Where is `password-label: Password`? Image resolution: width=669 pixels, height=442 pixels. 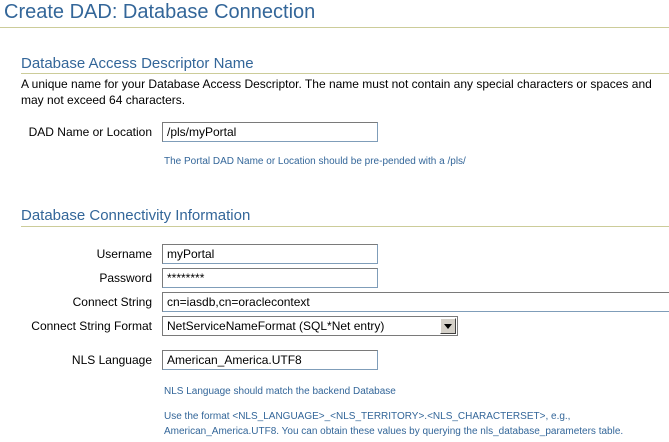
password-label: Password is located at coordinates (125, 278).